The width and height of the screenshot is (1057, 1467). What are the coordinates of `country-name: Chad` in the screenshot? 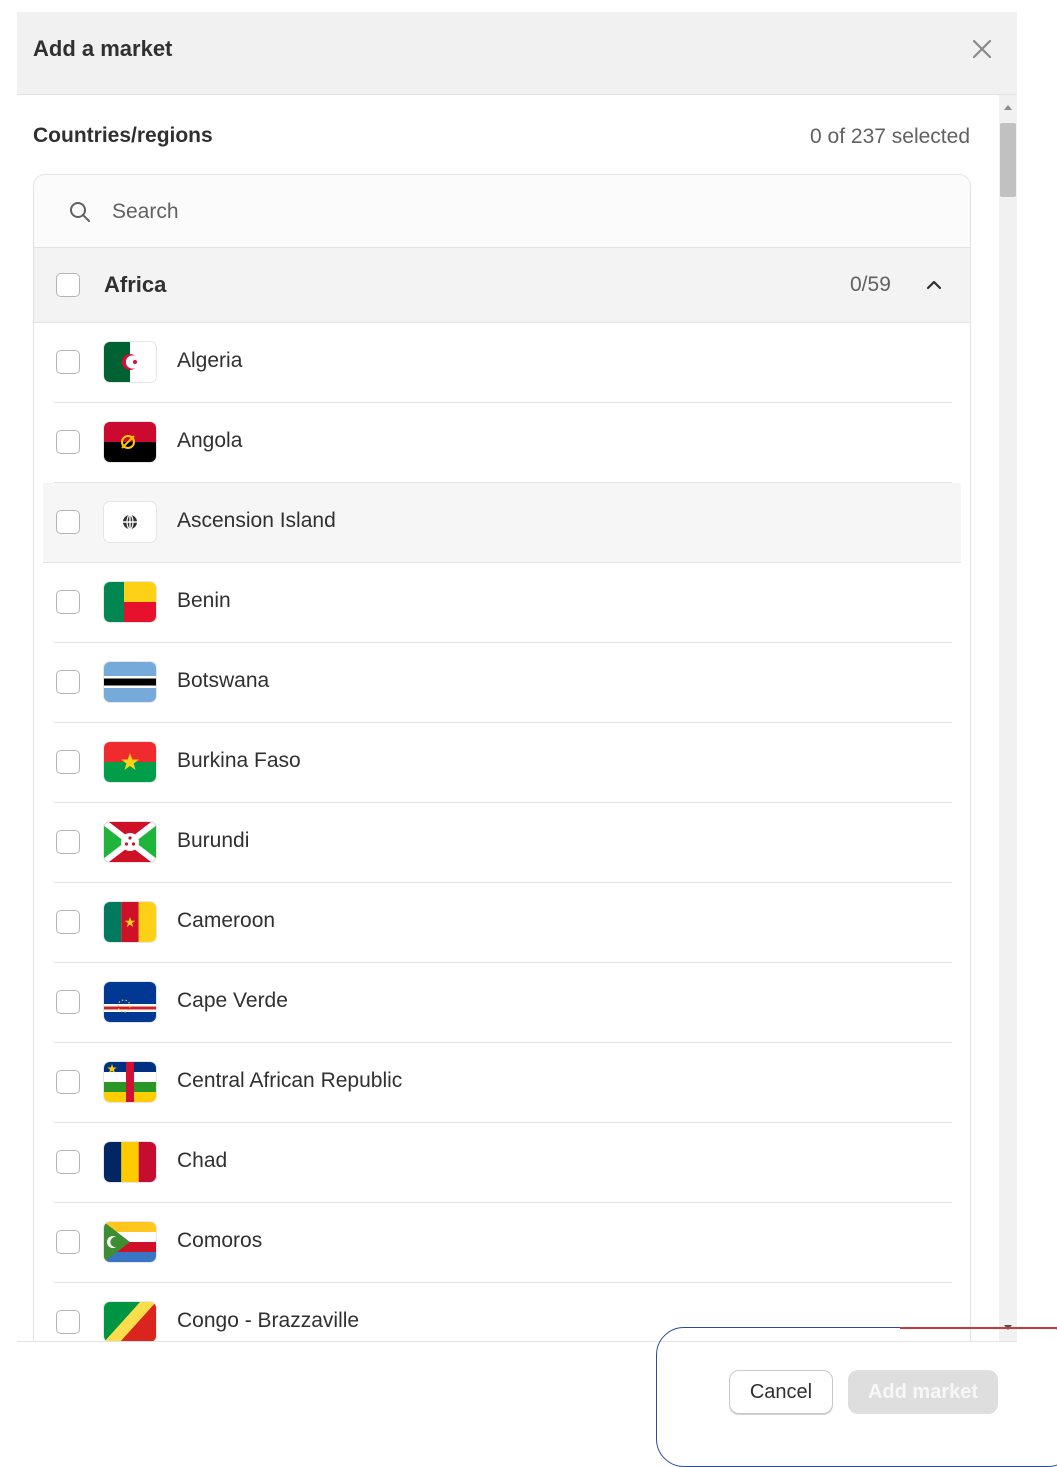 It's located at (202, 1160).